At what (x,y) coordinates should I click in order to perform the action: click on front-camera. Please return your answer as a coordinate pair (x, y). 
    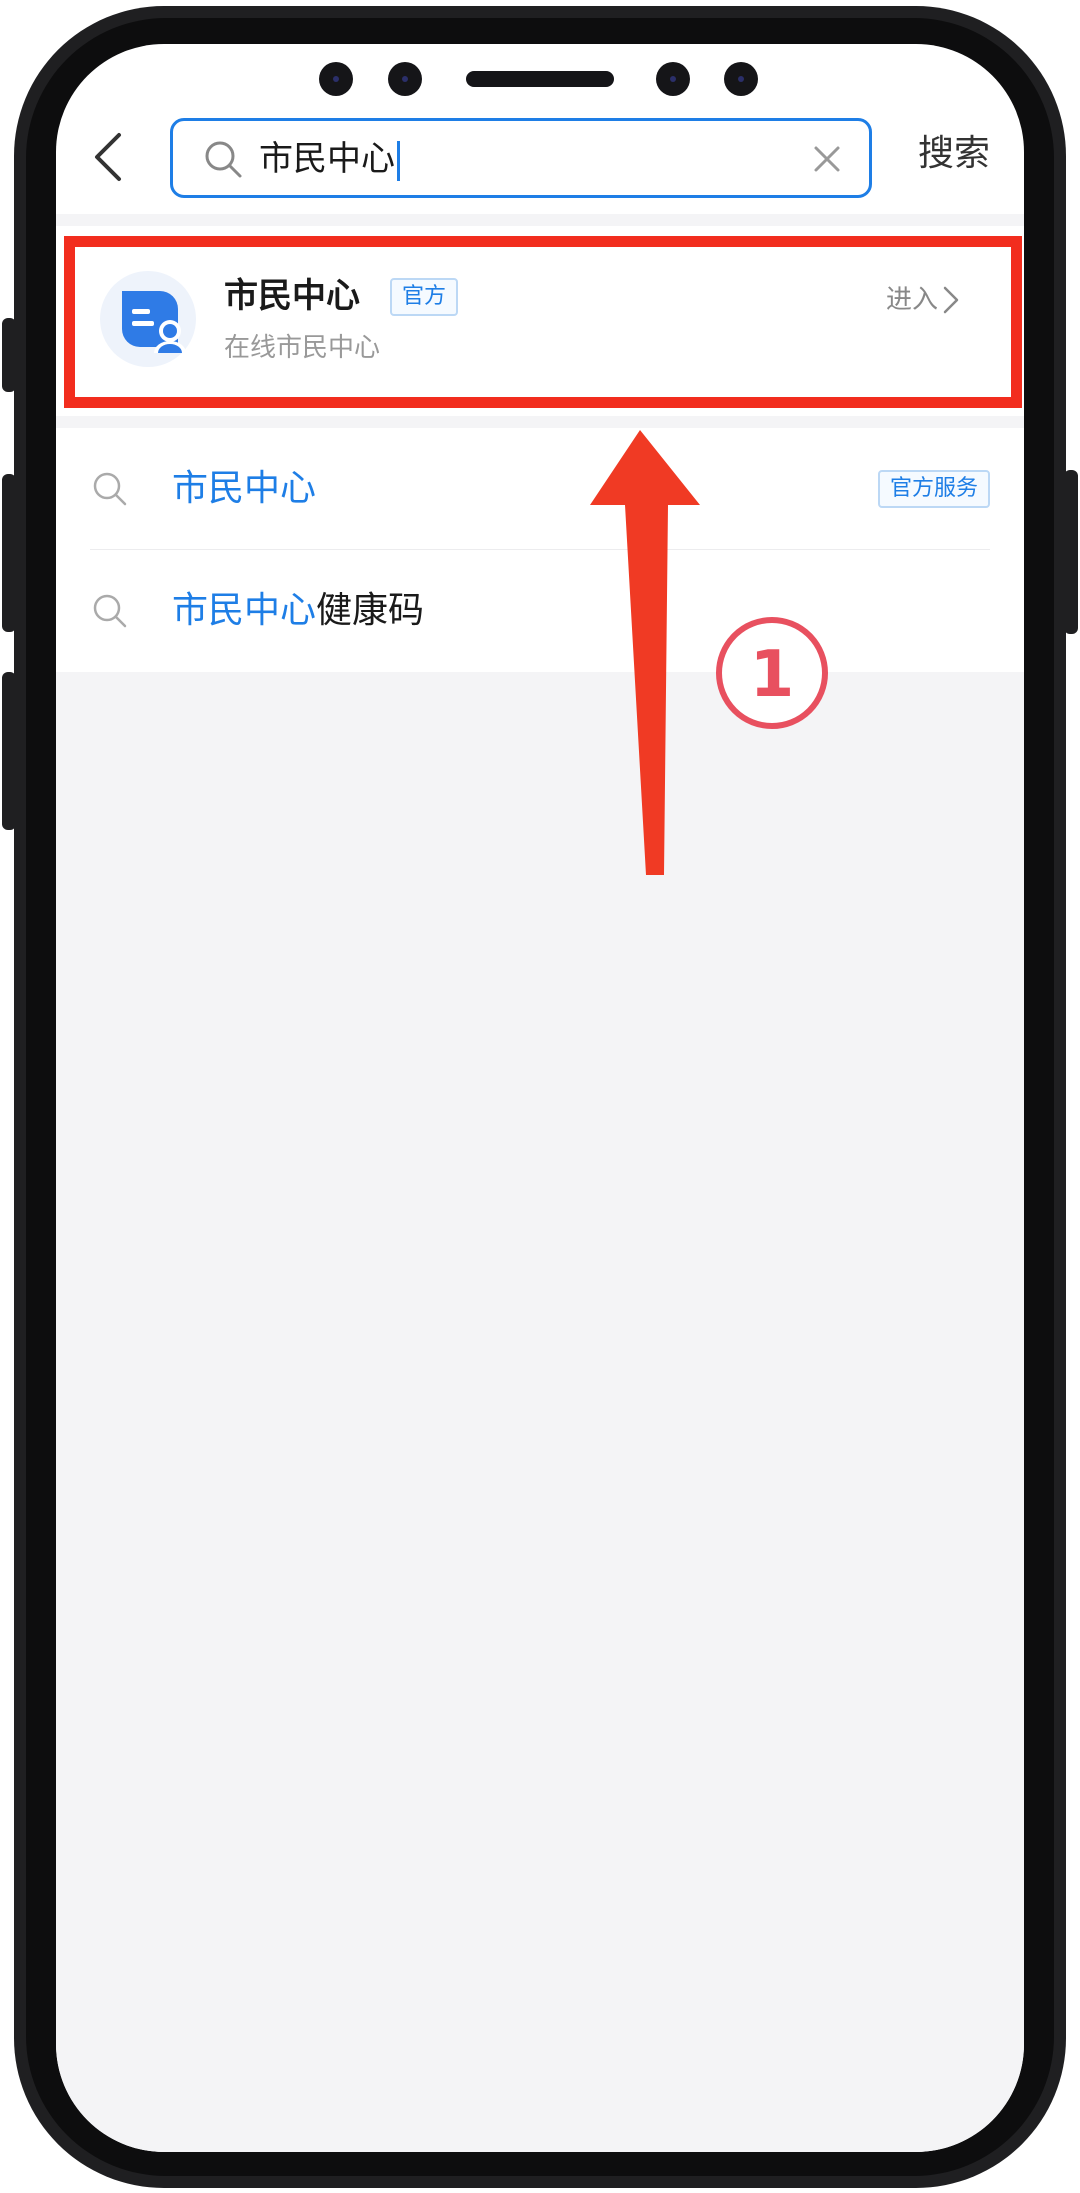
    Looking at the image, I should click on (673, 79).